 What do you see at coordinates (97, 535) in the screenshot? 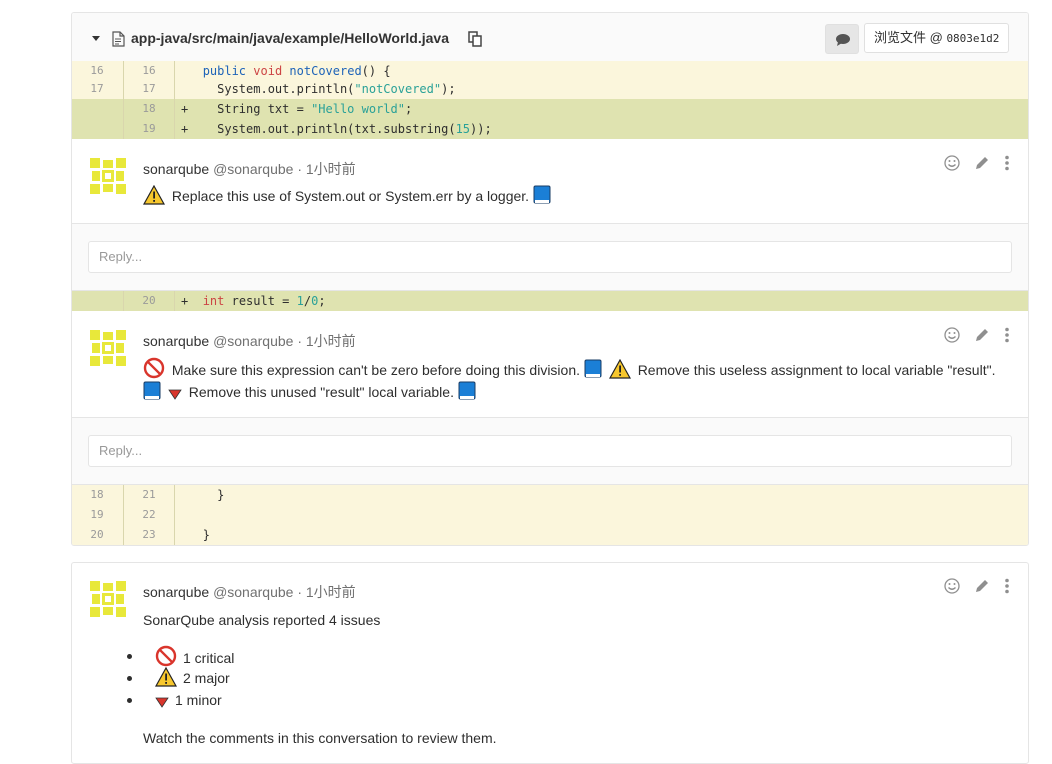
I see `old-line-number: 20` at bounding box center [97, 535].